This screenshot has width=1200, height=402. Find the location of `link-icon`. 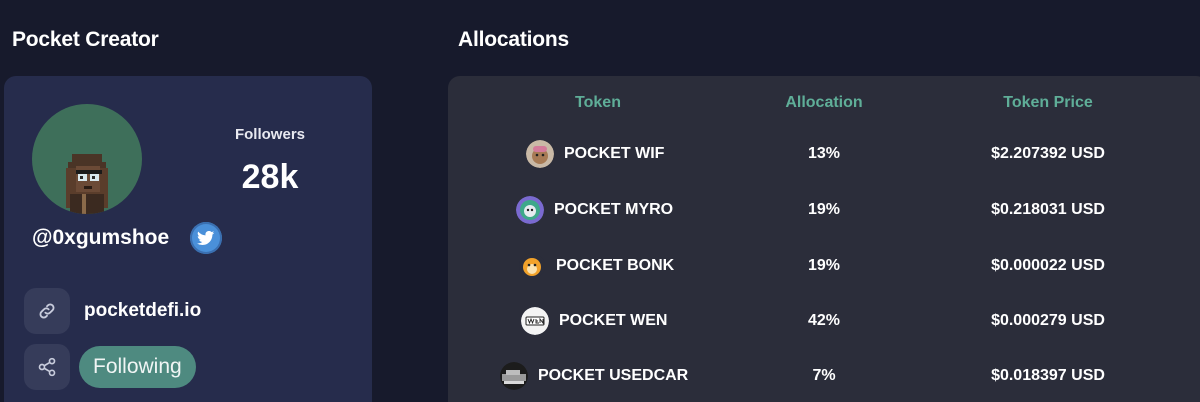

link-icon is located at coordinates (47, 311).